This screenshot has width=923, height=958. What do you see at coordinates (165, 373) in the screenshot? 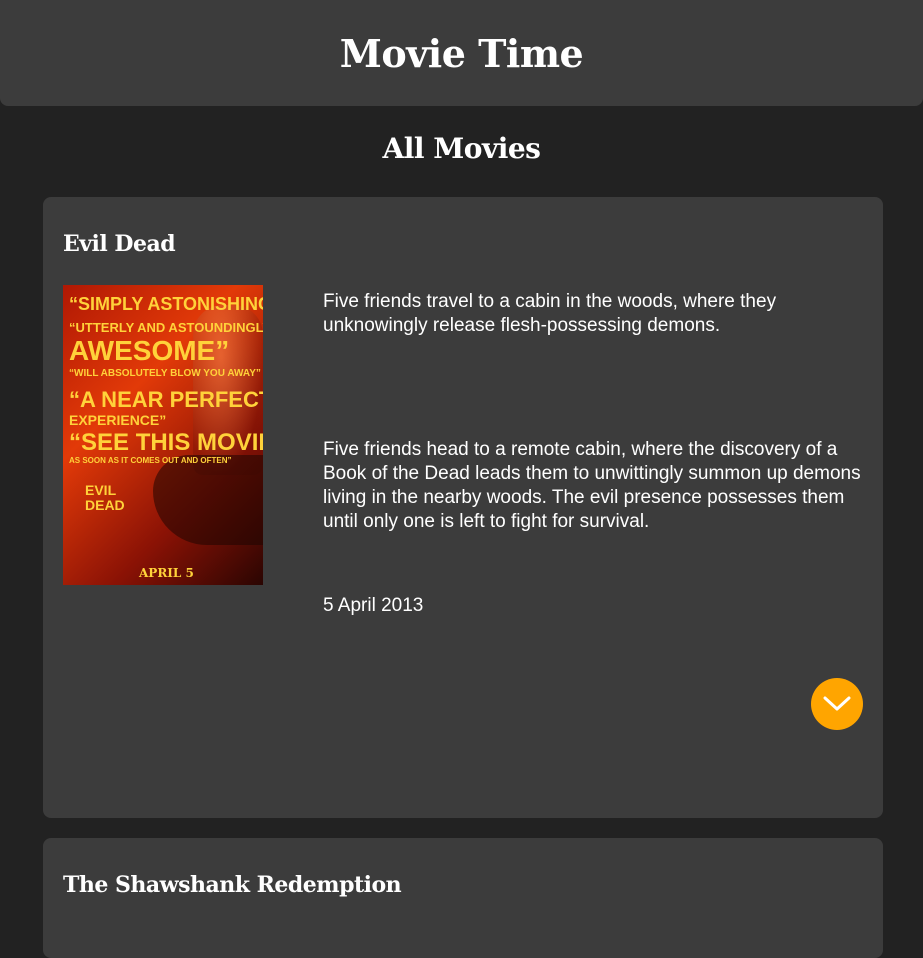
I see `poster-quote: “WILL ABSOLUTELY BLOW YOU AWAY”` at bounding box center [165, 373].